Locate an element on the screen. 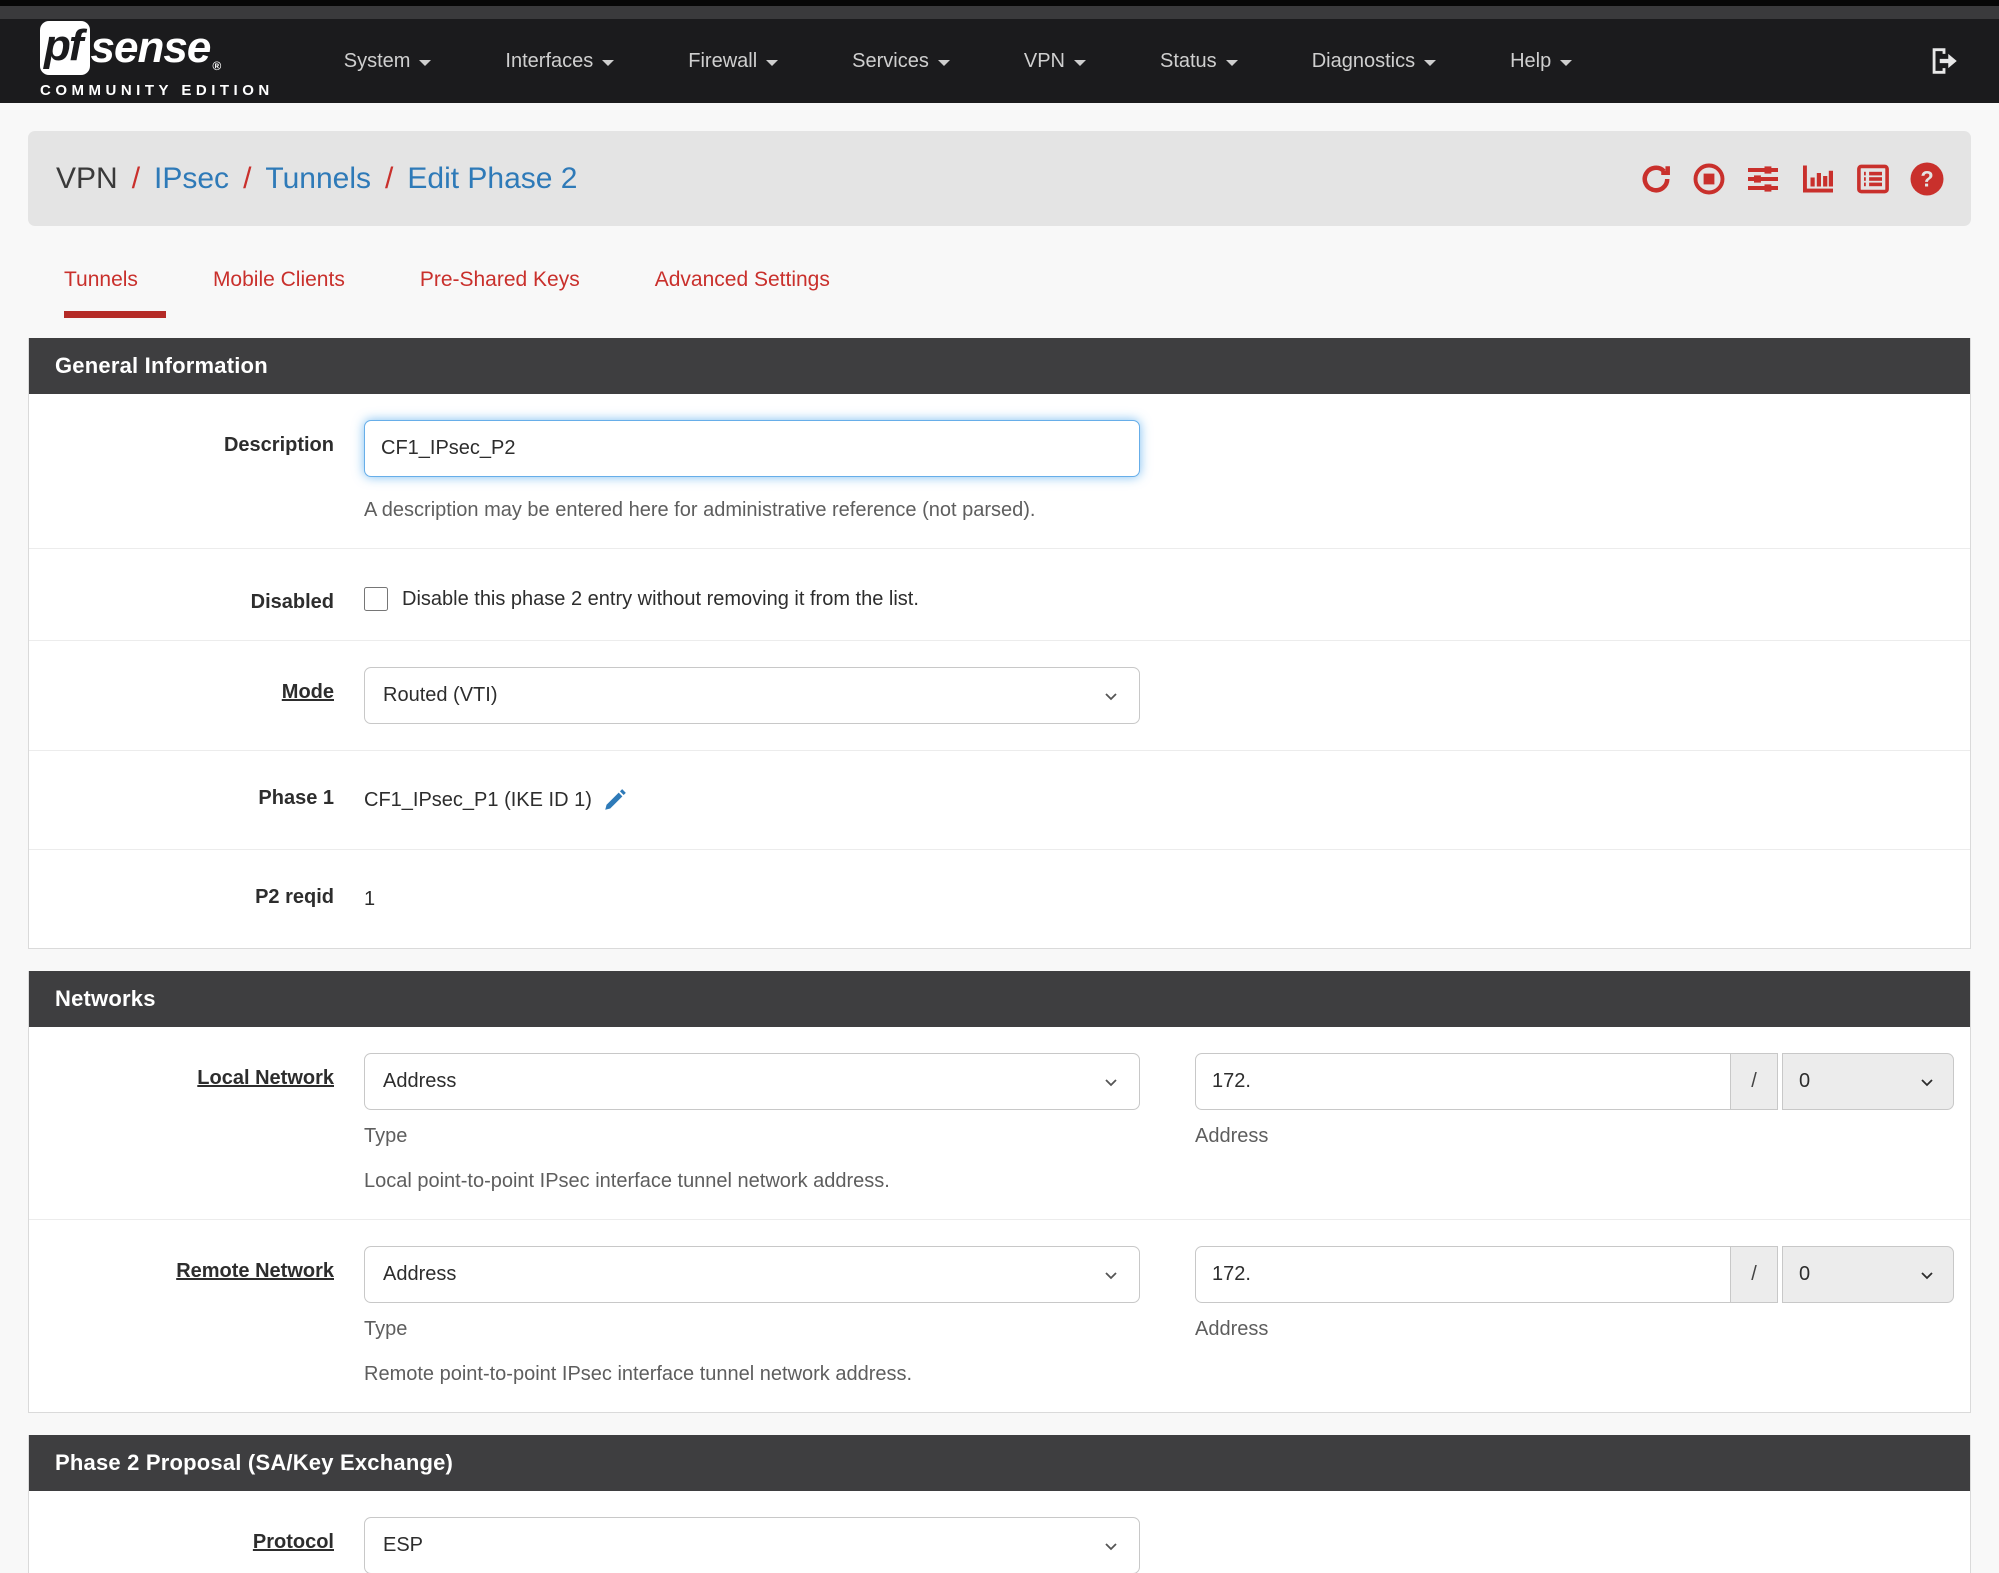 The height and width of the screenshot is (1573, 1999). row-mode: Mode Routed (VTI) is located at coordinates (999, 696).